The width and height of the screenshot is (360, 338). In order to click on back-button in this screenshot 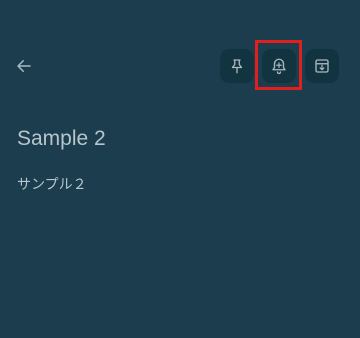, I will do `click(24, 66)`.